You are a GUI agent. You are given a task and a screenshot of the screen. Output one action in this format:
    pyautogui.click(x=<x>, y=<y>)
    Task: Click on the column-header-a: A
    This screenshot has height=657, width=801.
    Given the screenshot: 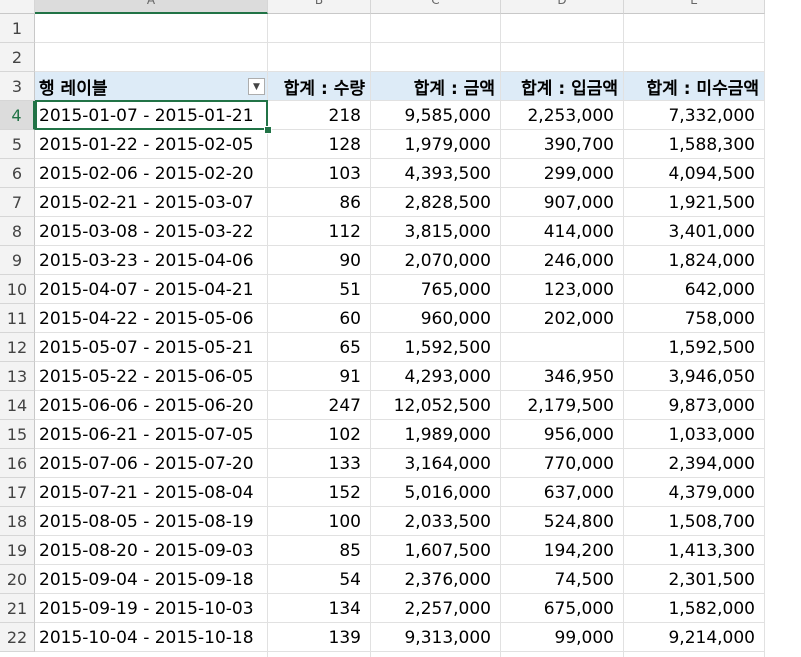 What is the action you would take?
    pyautogui.click(x=151, y=7)
    